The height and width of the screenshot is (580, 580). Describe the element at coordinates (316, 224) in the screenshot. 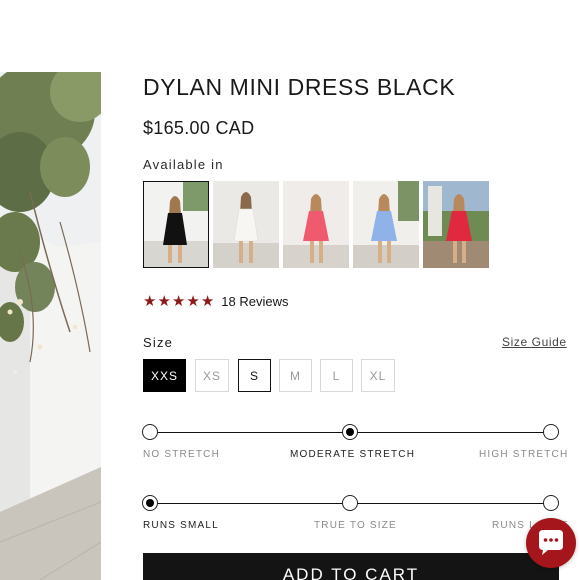

I see `swatch-coral-pink` at that location.